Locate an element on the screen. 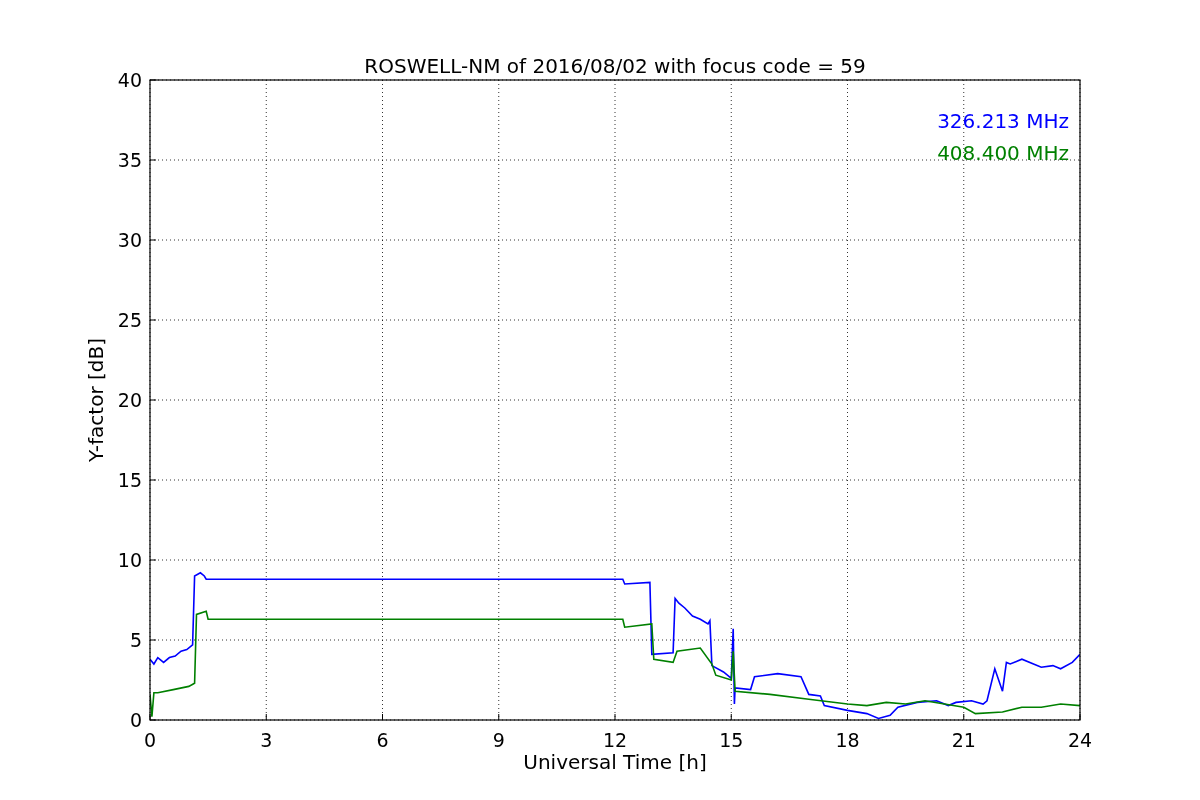  tick-label: 30 is located at coordinates (129, 240).